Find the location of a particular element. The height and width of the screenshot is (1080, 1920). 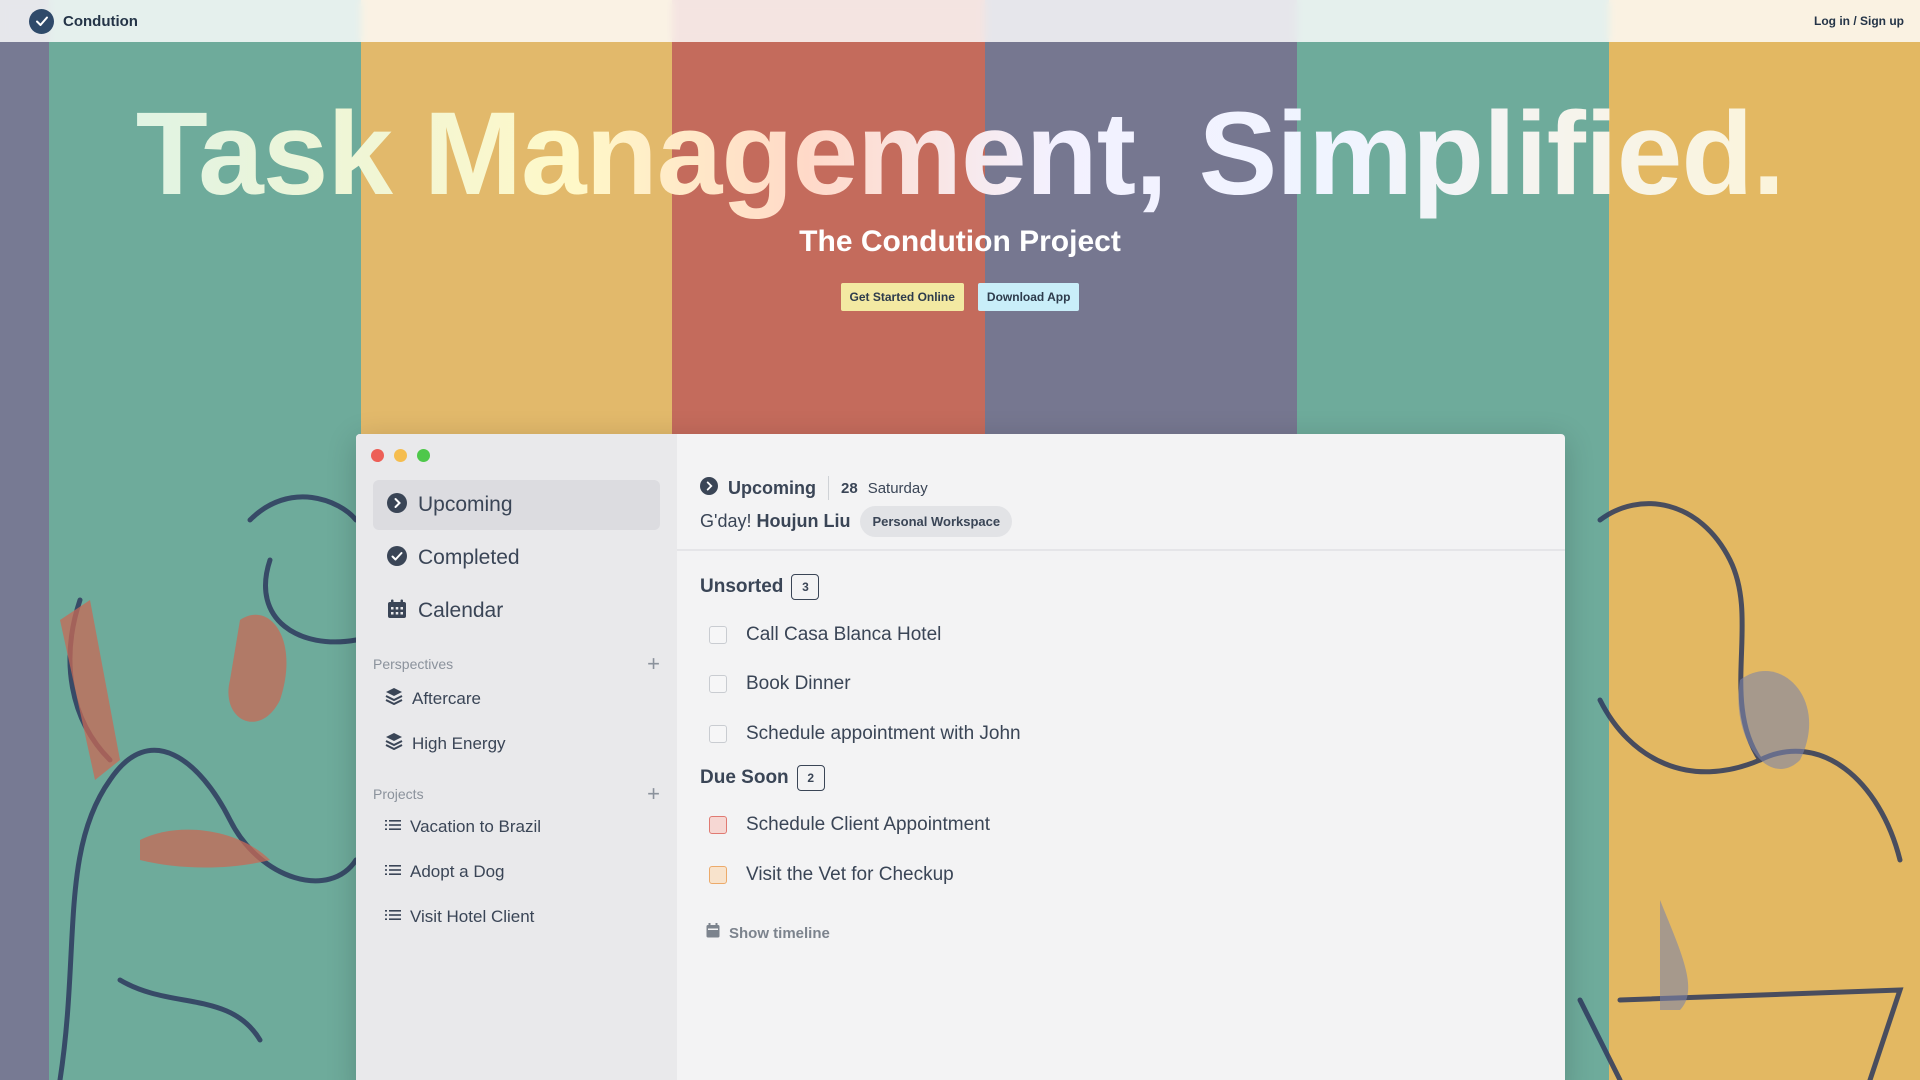

sidebar-item-label: Calendar is located at coordinates (461, 610).